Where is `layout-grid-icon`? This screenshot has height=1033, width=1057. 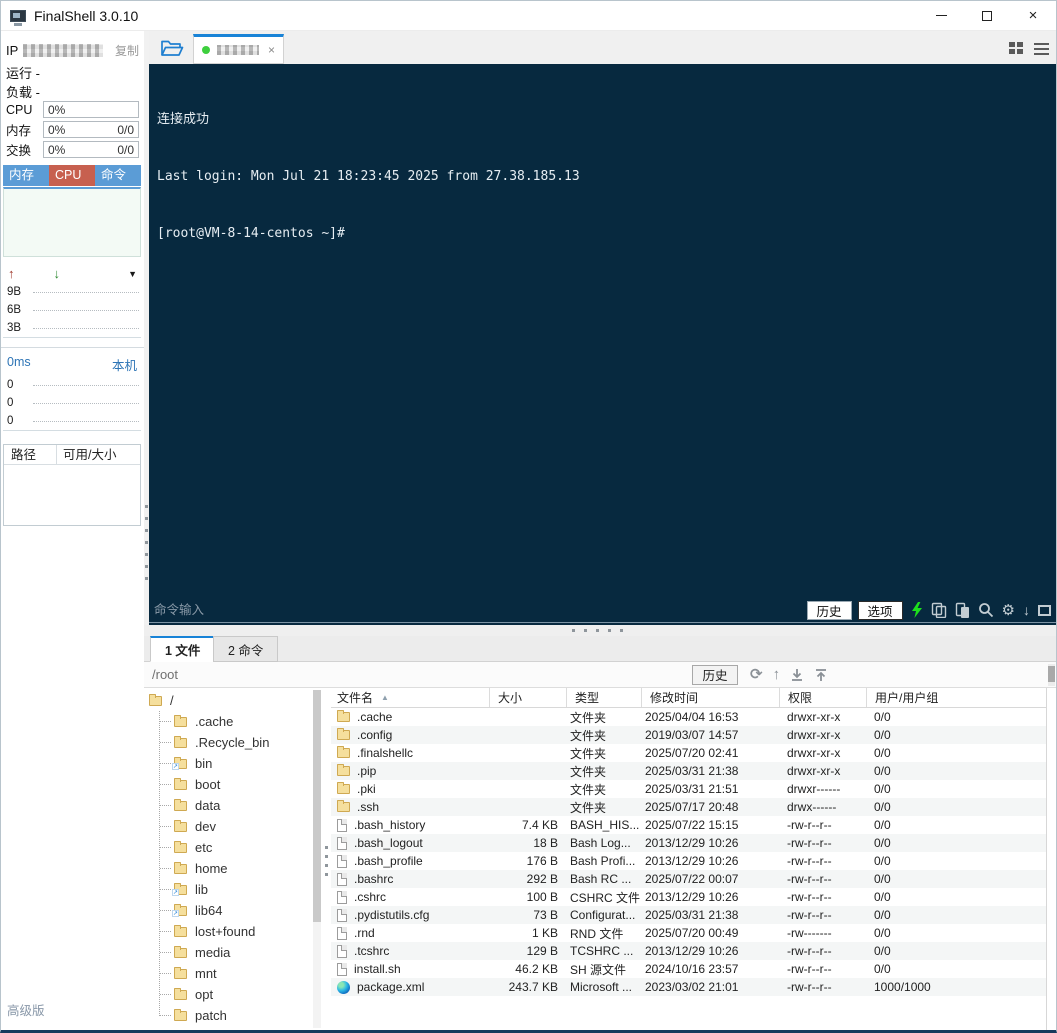
layout-grid-icon is located at coordinates (1016, 48).